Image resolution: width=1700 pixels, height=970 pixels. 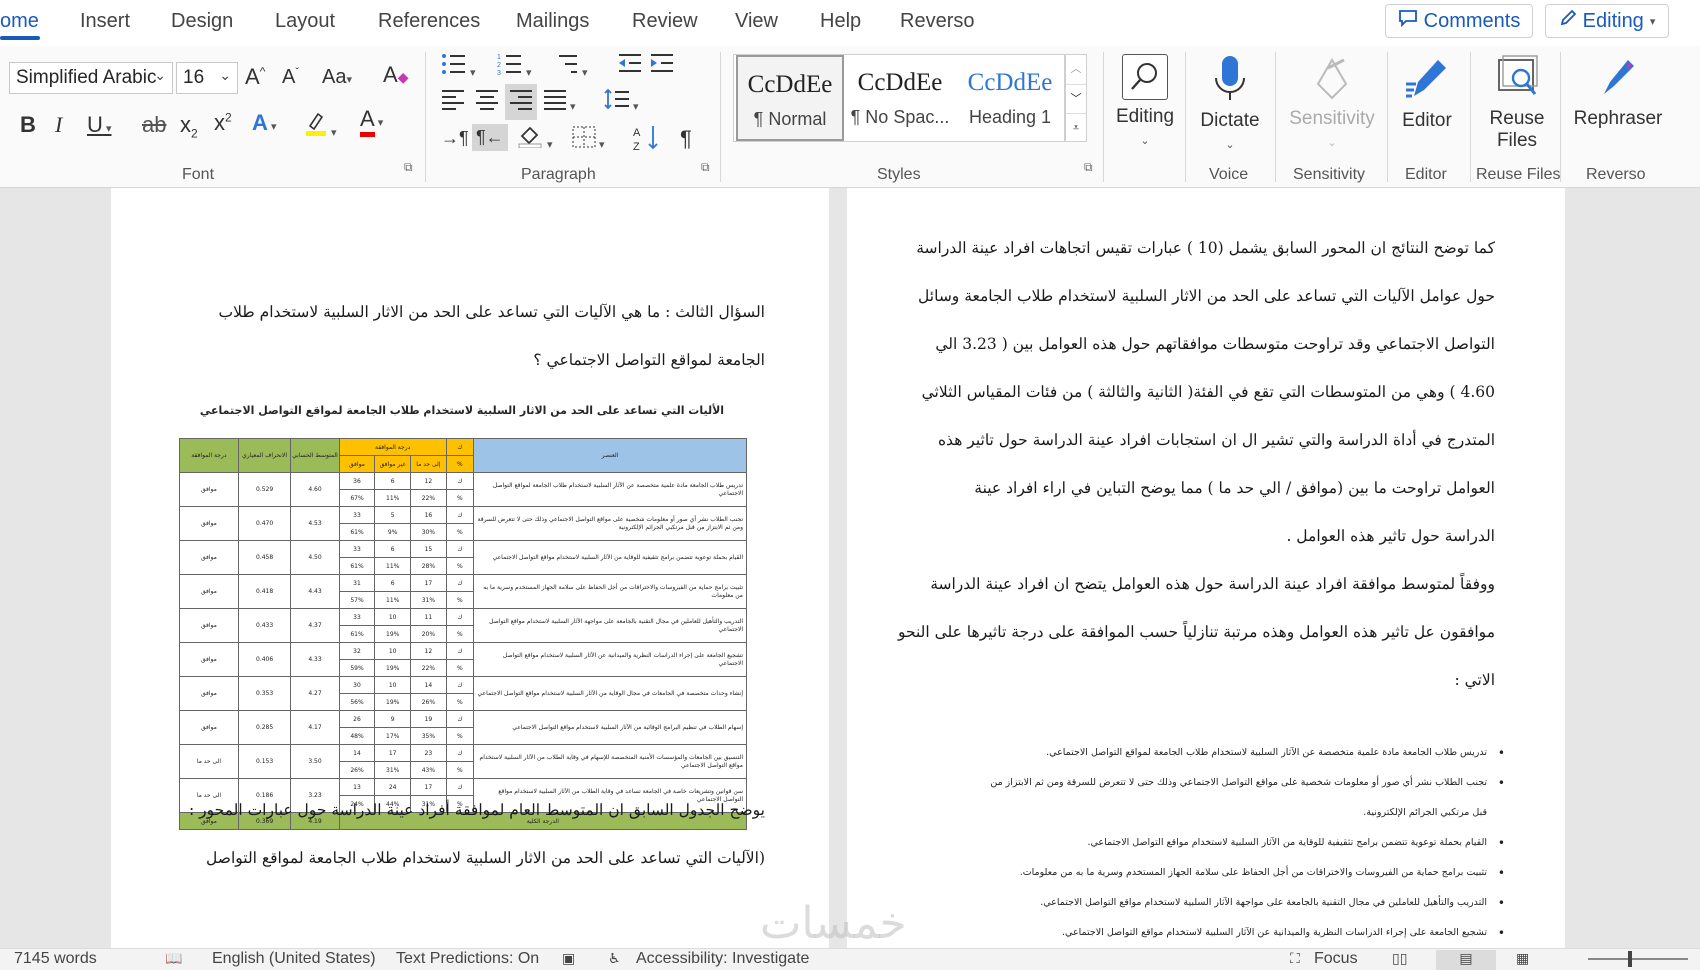 I want to click on font-size-combo: 16 ⌄, so click(x=207, y=78).